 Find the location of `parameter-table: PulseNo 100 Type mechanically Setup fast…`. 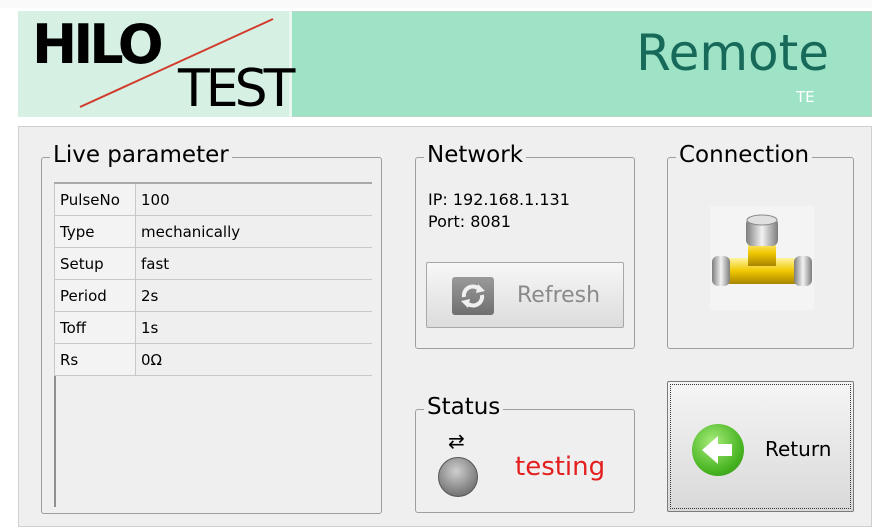

parameter-table: PulseNo 100 Type mechanically Setup fast… is located at coordinates (213, 279).